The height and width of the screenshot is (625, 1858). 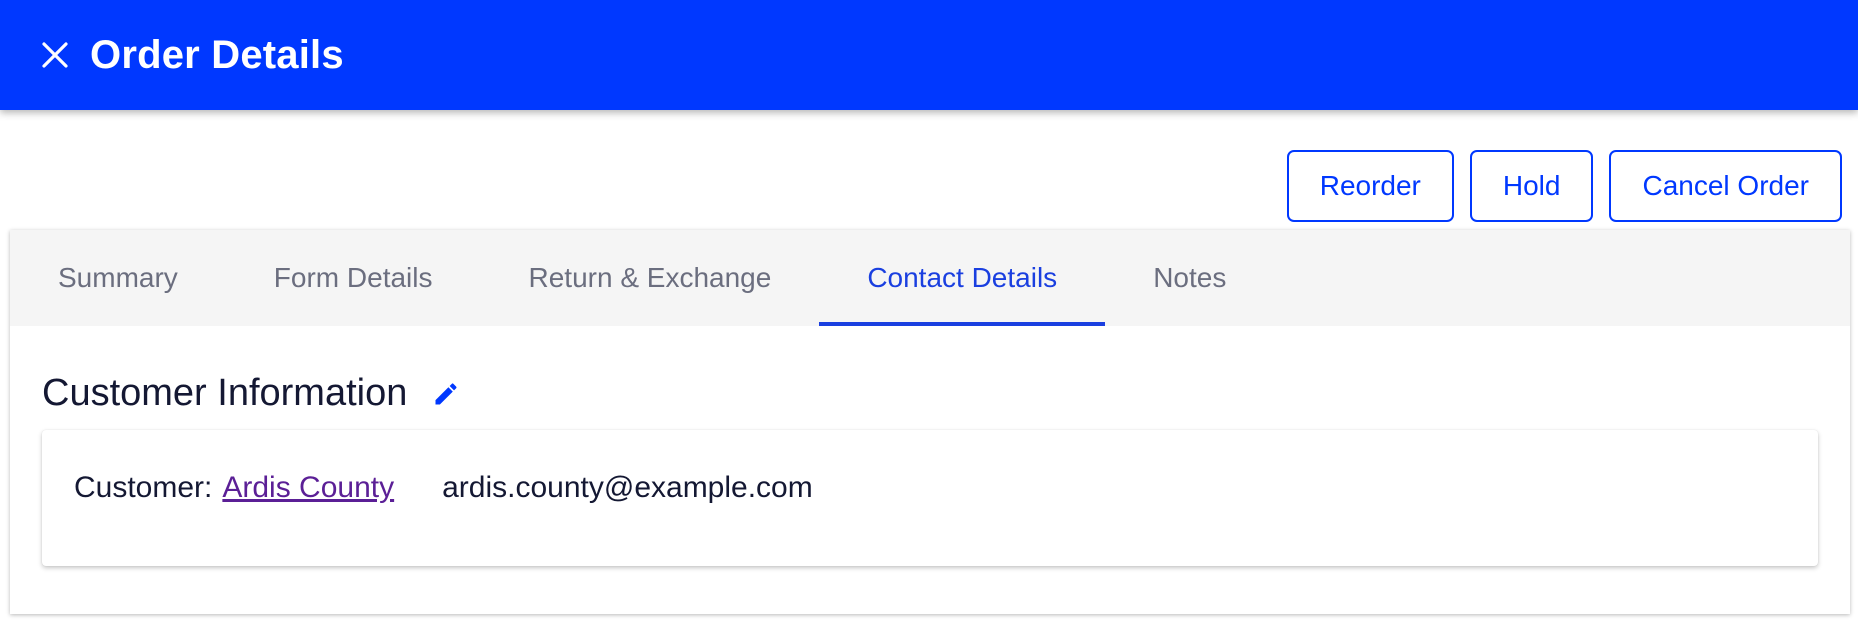 I want to click on pencil-icon, so click(x=446, y=393).